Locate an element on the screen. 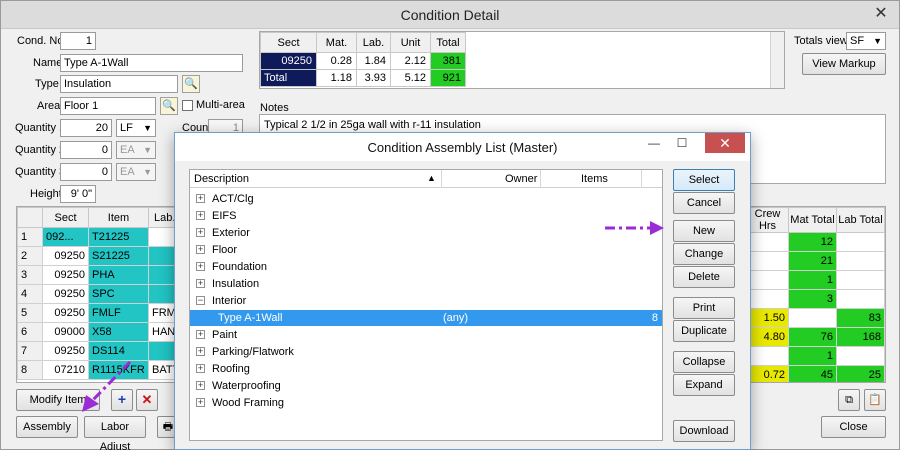 This screenshot has width=900, height=450. table-row: 2 09250 S21225 is located at coordinates (105, 256).